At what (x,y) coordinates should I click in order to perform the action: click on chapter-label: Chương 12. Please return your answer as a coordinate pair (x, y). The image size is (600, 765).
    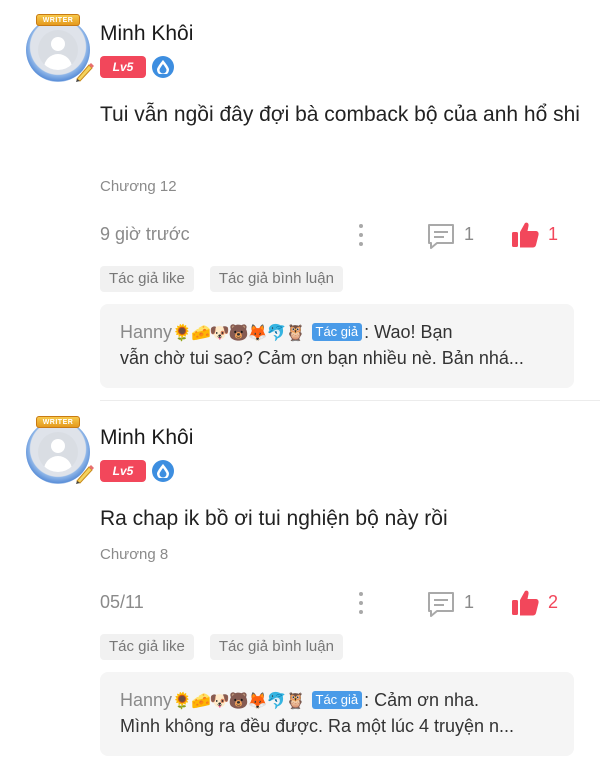
    Looking at the image, I should click on (138, 186).